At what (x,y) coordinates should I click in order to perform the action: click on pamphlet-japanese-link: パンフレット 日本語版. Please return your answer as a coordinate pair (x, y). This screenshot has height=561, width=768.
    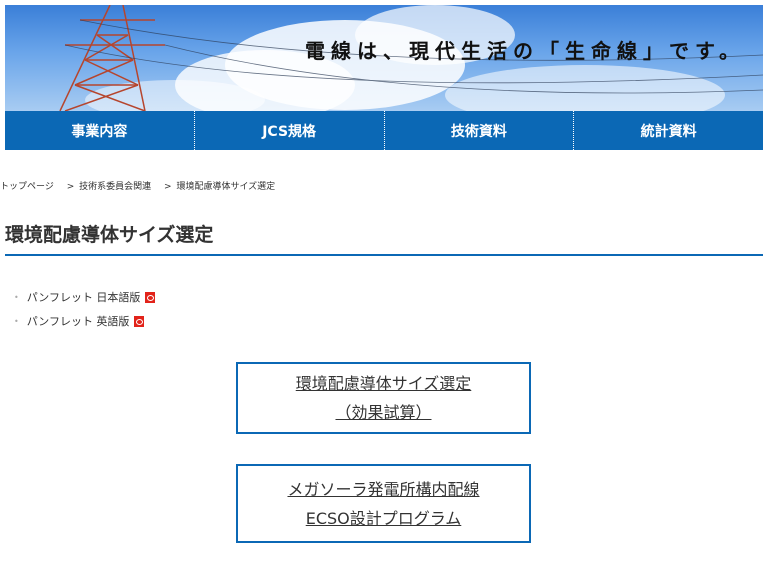
    Looking at the image, I should click on (84, 297).